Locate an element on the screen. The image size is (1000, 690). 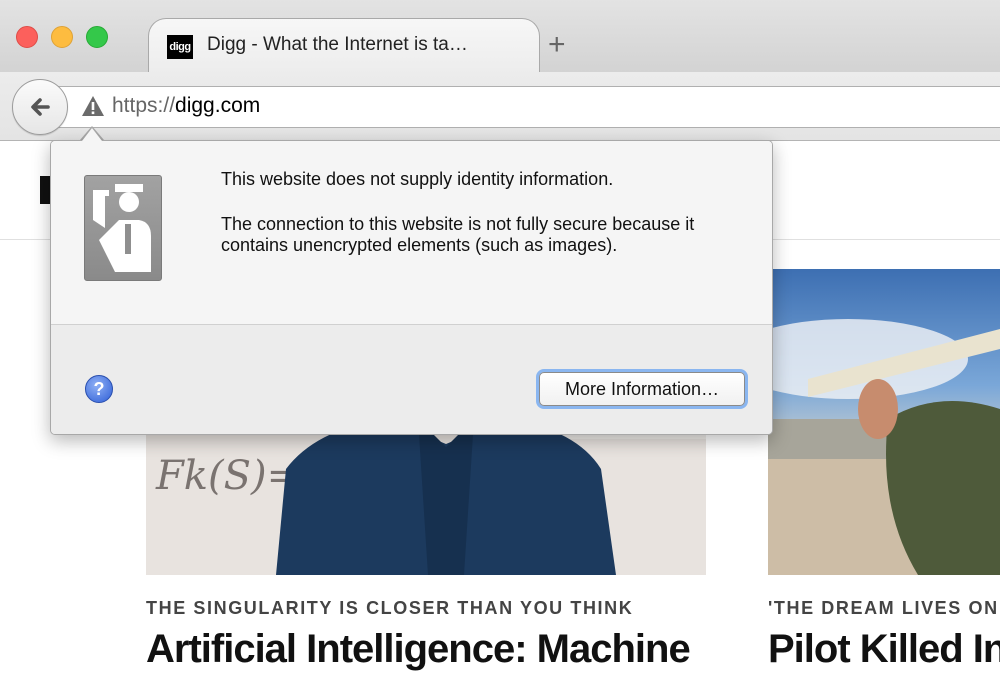
url-text: https://digg.com is located at coordinates (186, 106).